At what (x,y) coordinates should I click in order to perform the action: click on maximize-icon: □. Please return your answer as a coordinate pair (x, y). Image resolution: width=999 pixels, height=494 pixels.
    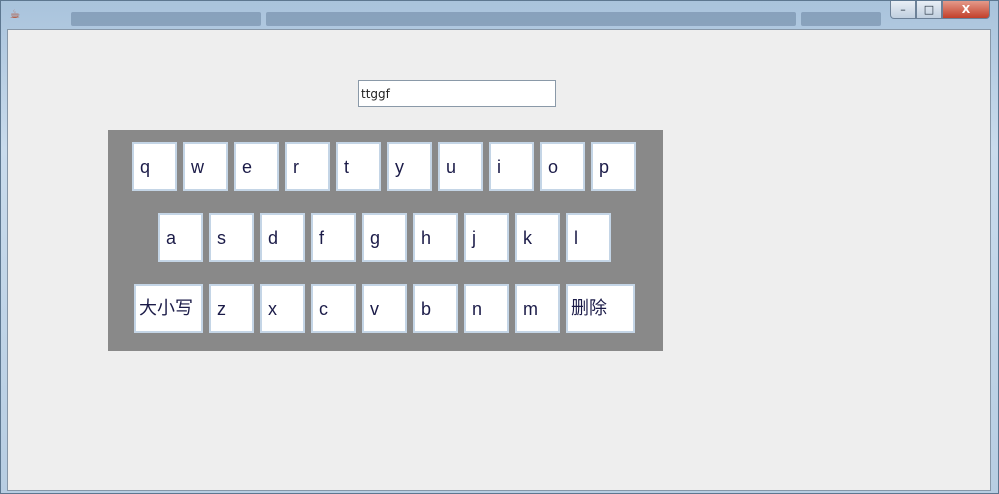
    Looking at the image, I should click on (929, 9).